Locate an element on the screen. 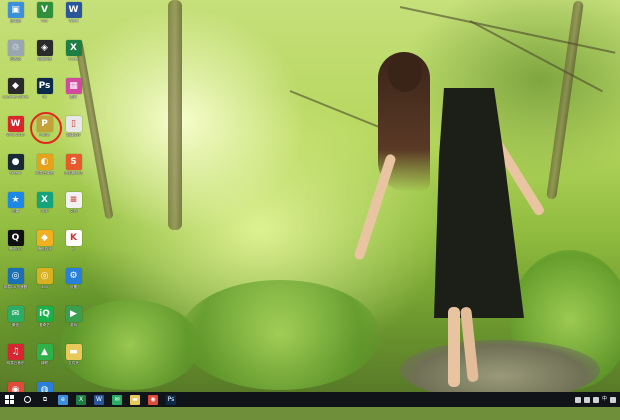 This screenshot has width=620, height=420. taskbar-photoshop-button: Ps is located at coordinates (171, 399).